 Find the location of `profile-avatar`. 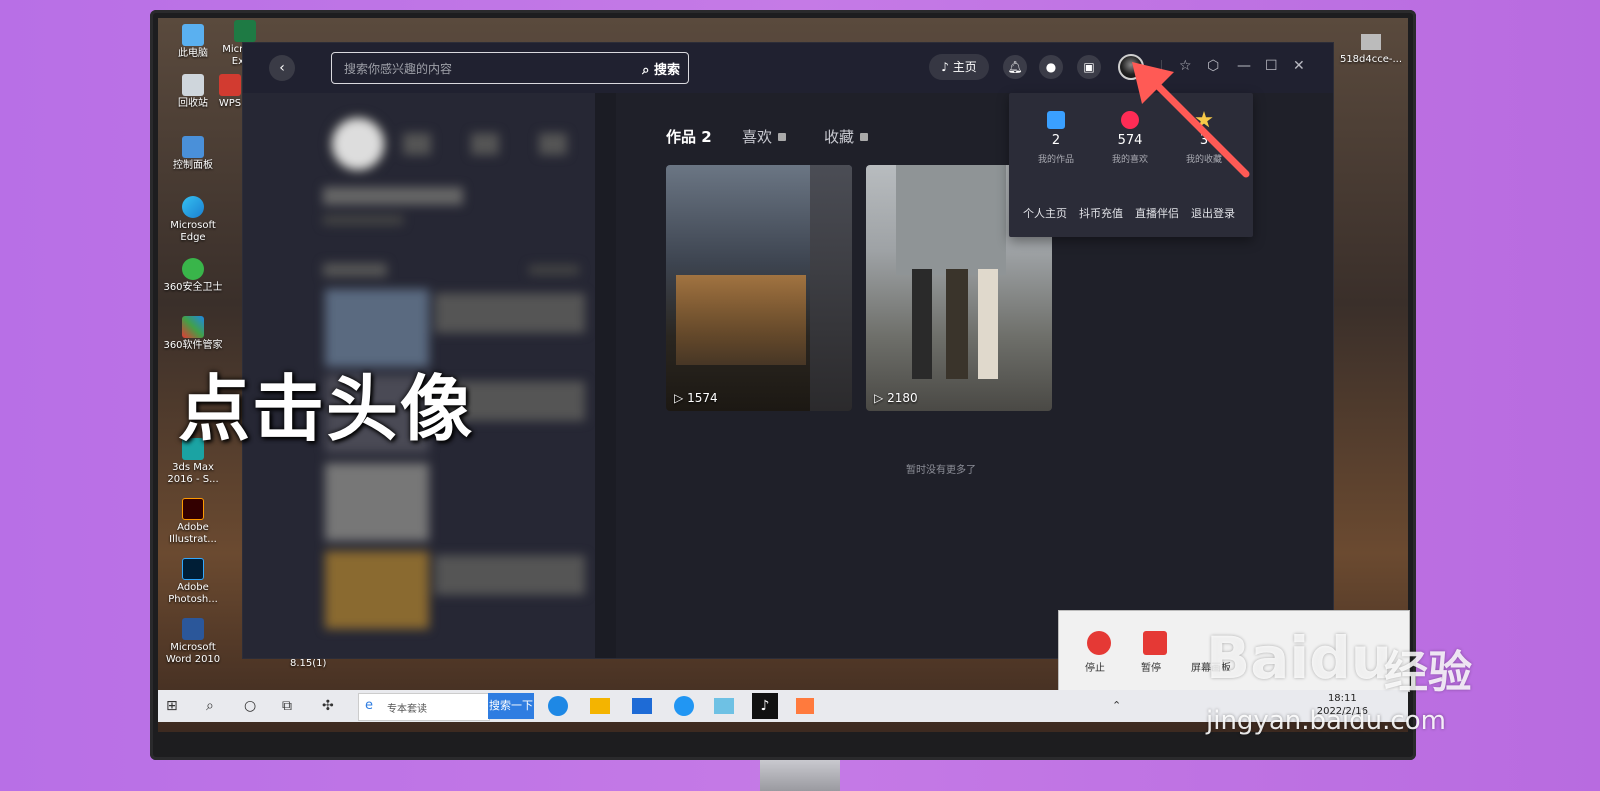

profile-avatar is located at coordinates (358, 144).